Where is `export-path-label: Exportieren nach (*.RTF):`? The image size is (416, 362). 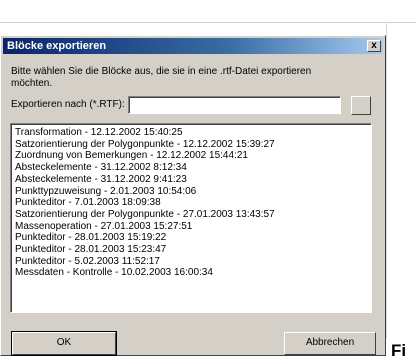 export-path-label: Exportieren nach (*.RTF): is located at coordinates (68, 104).